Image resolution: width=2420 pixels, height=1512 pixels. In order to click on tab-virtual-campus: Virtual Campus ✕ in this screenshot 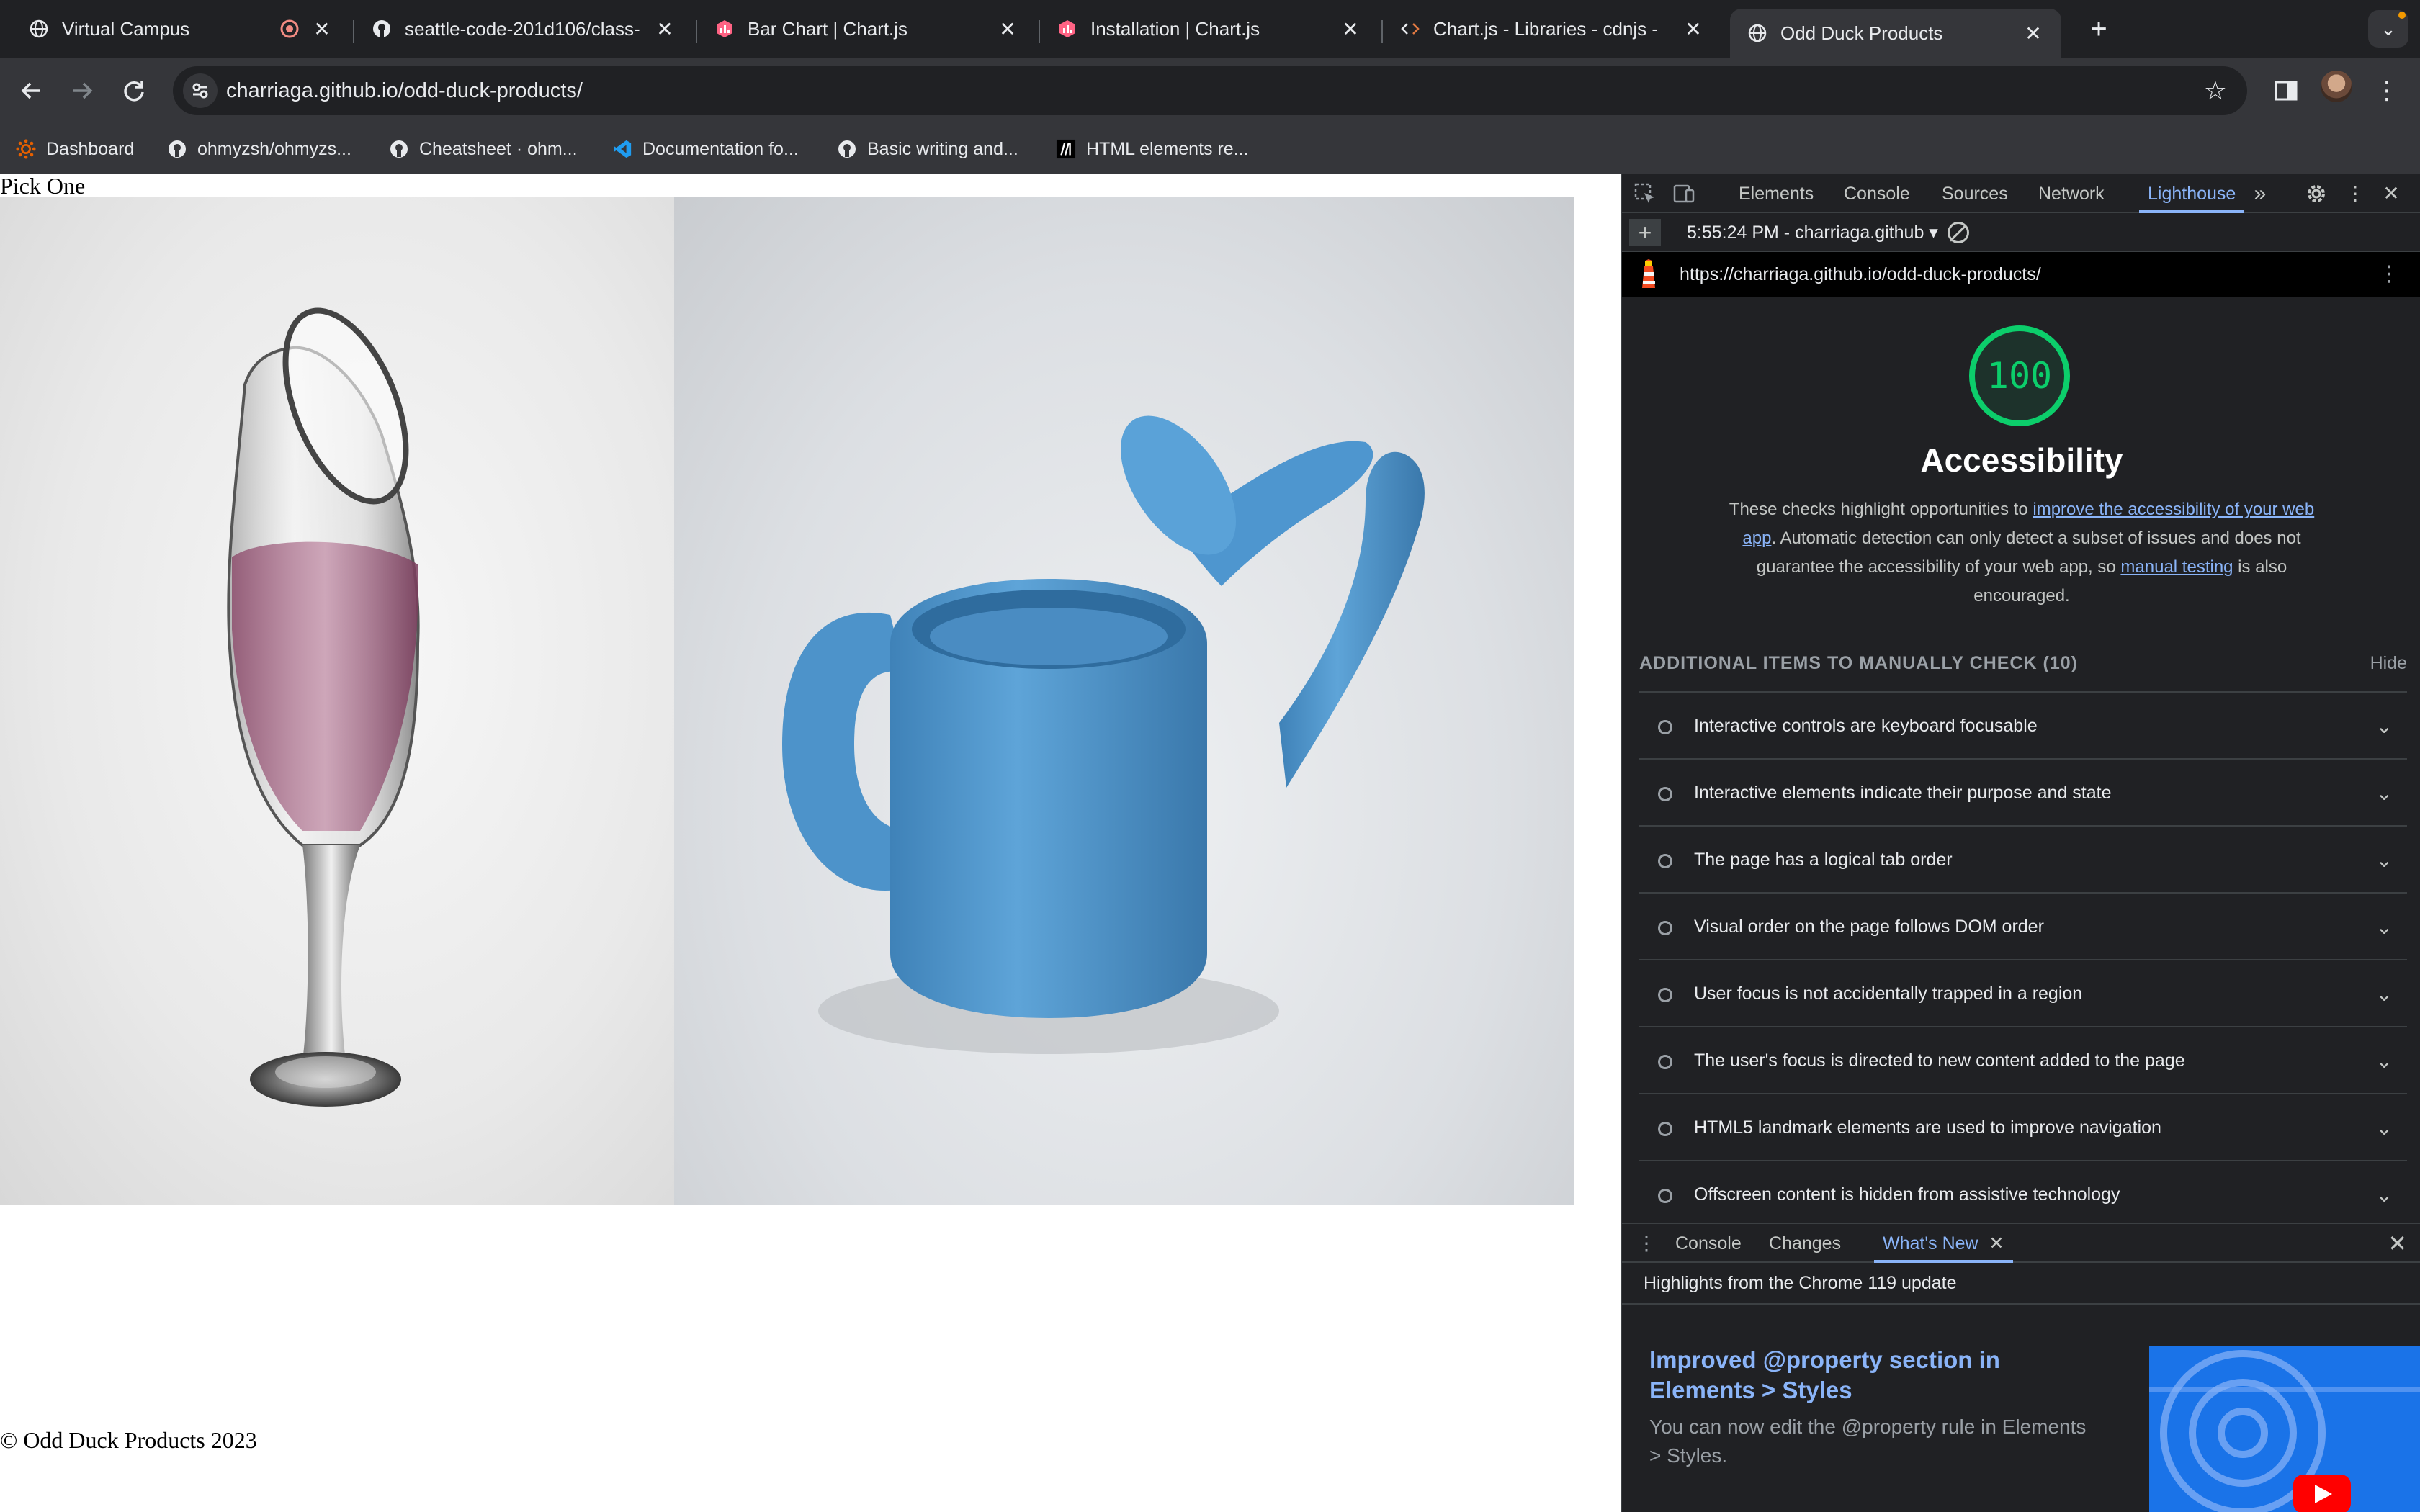, I will do `click(181, 29)`.